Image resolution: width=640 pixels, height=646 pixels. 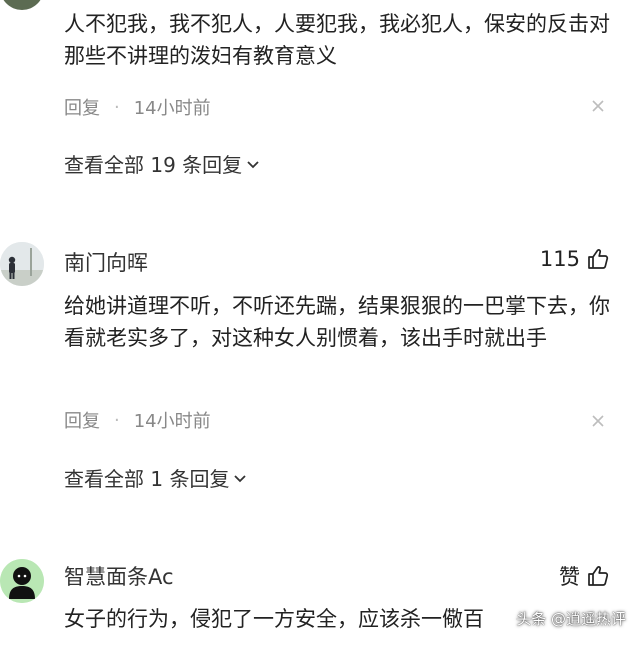 I want to click on view-all-replies-label: 查看全部 1 条回复, so click(x=147, y=479).